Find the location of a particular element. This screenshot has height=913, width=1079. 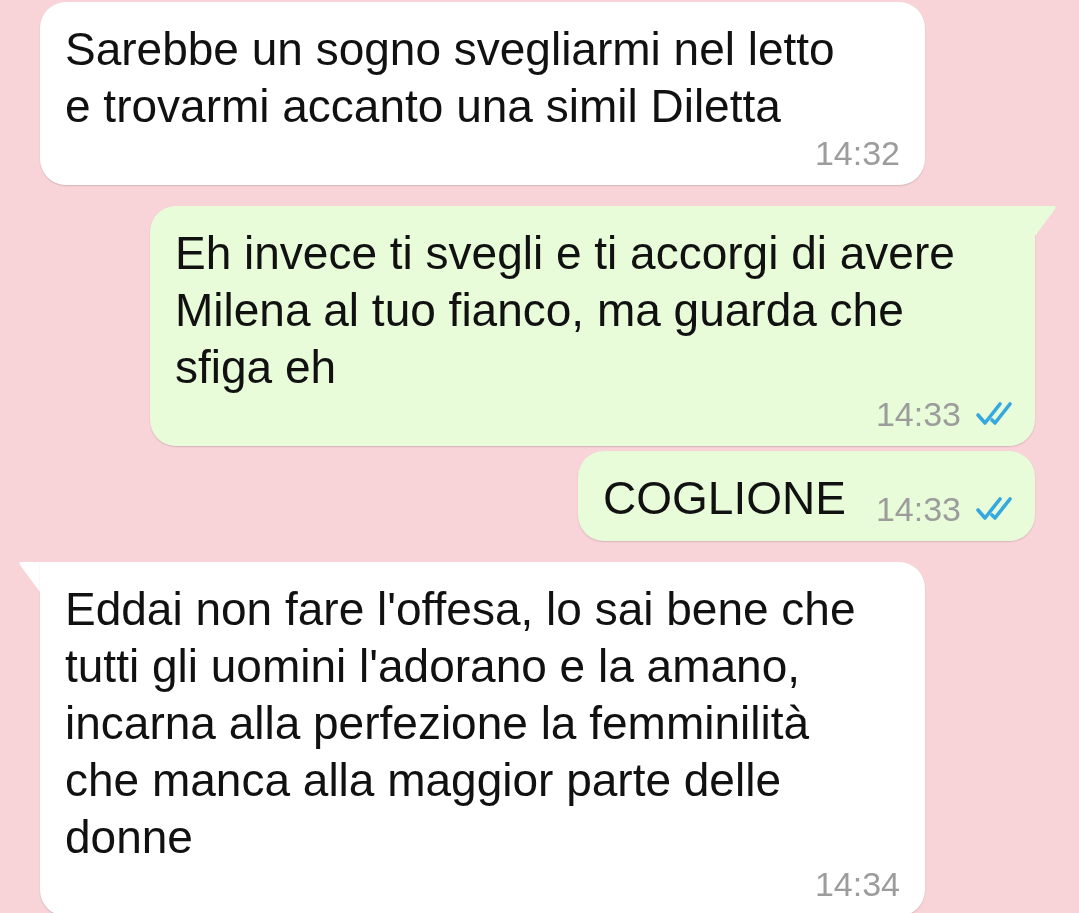

message-text: Sarebbe un sogno svegliarmi nel letto e trovarmi accanto una simil Diletta is located at coordinates (450, 78).